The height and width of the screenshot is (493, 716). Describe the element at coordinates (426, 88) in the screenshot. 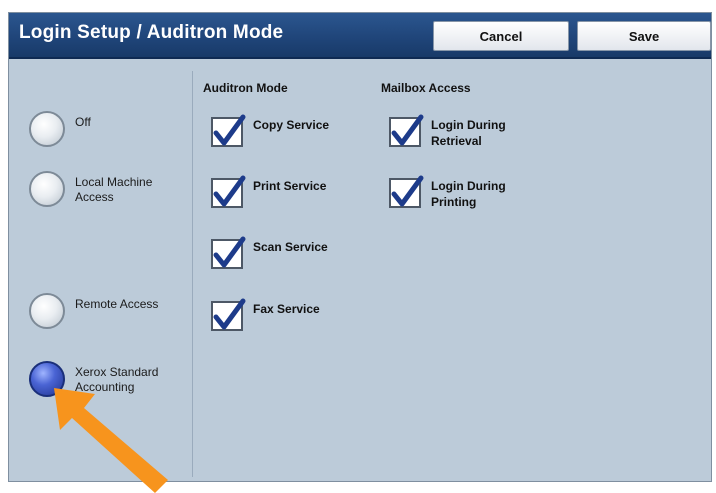

I see `mailbox-access-heading: Mailbox Access` at that location.